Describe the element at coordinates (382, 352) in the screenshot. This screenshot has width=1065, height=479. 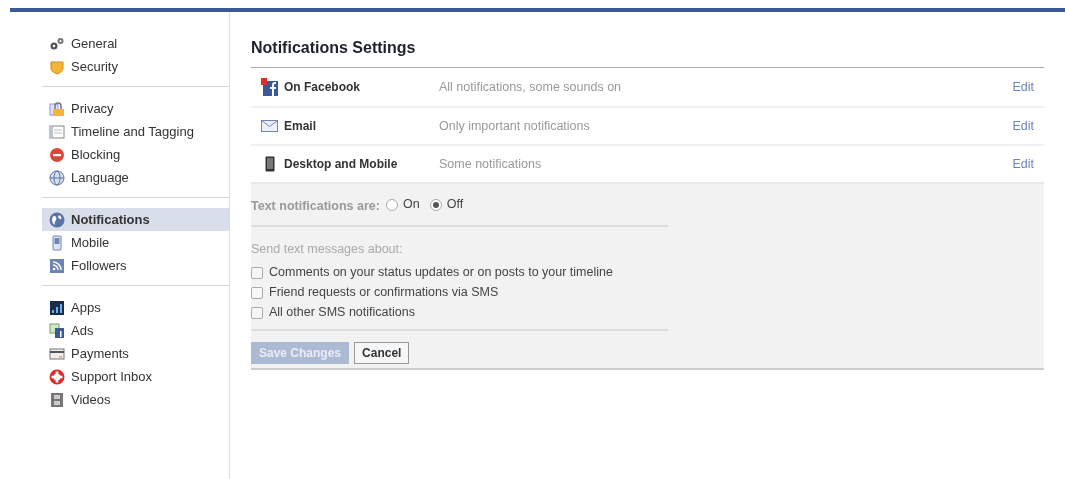
I see `cancel-button: Cancel` at that location.